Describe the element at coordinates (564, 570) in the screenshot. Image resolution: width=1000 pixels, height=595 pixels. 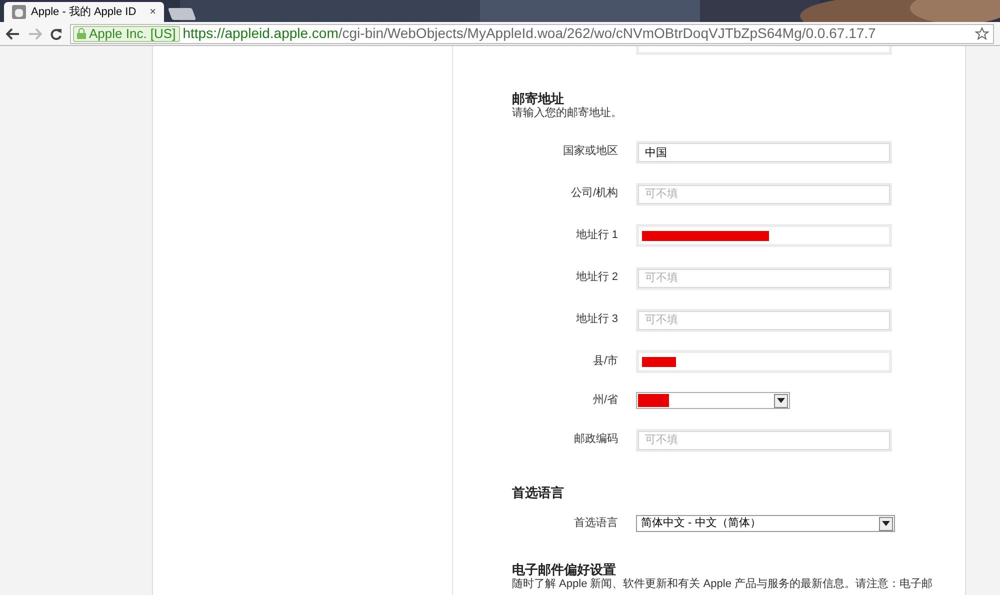
I see `section-heading: 电子邮件偏好设置` at that location.